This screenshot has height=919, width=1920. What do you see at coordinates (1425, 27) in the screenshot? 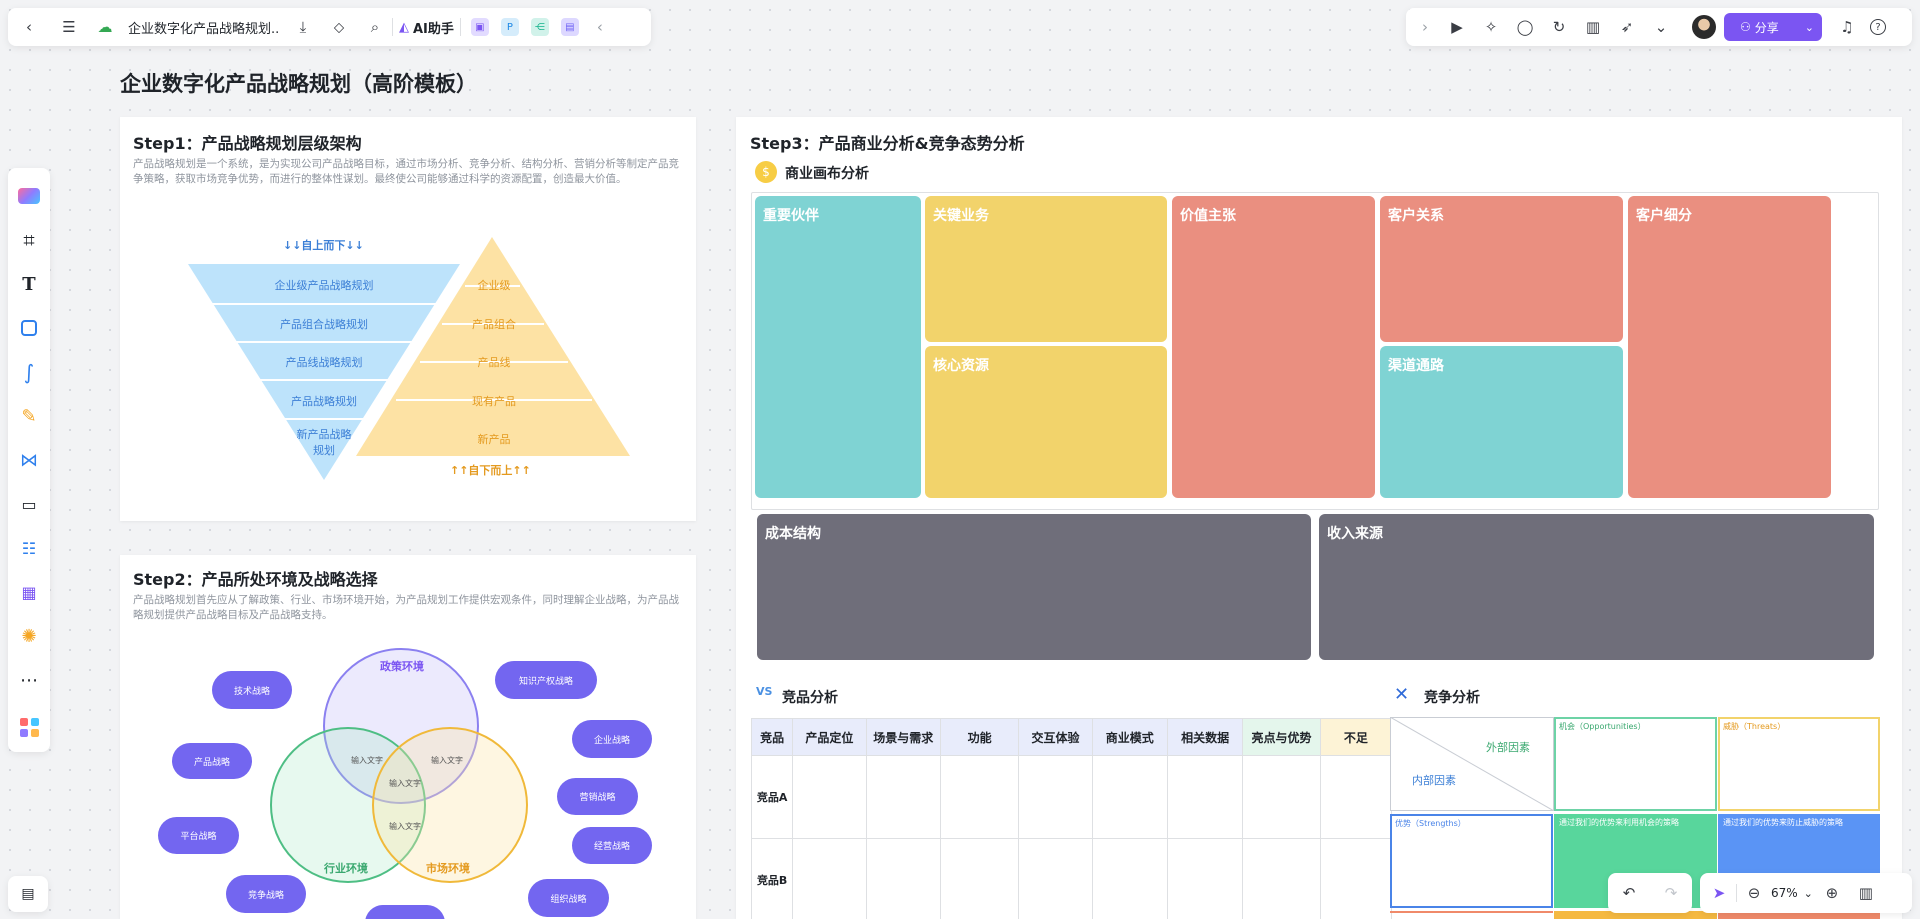
I see `expand-icon: ›` at bounding box center [1425, 27].